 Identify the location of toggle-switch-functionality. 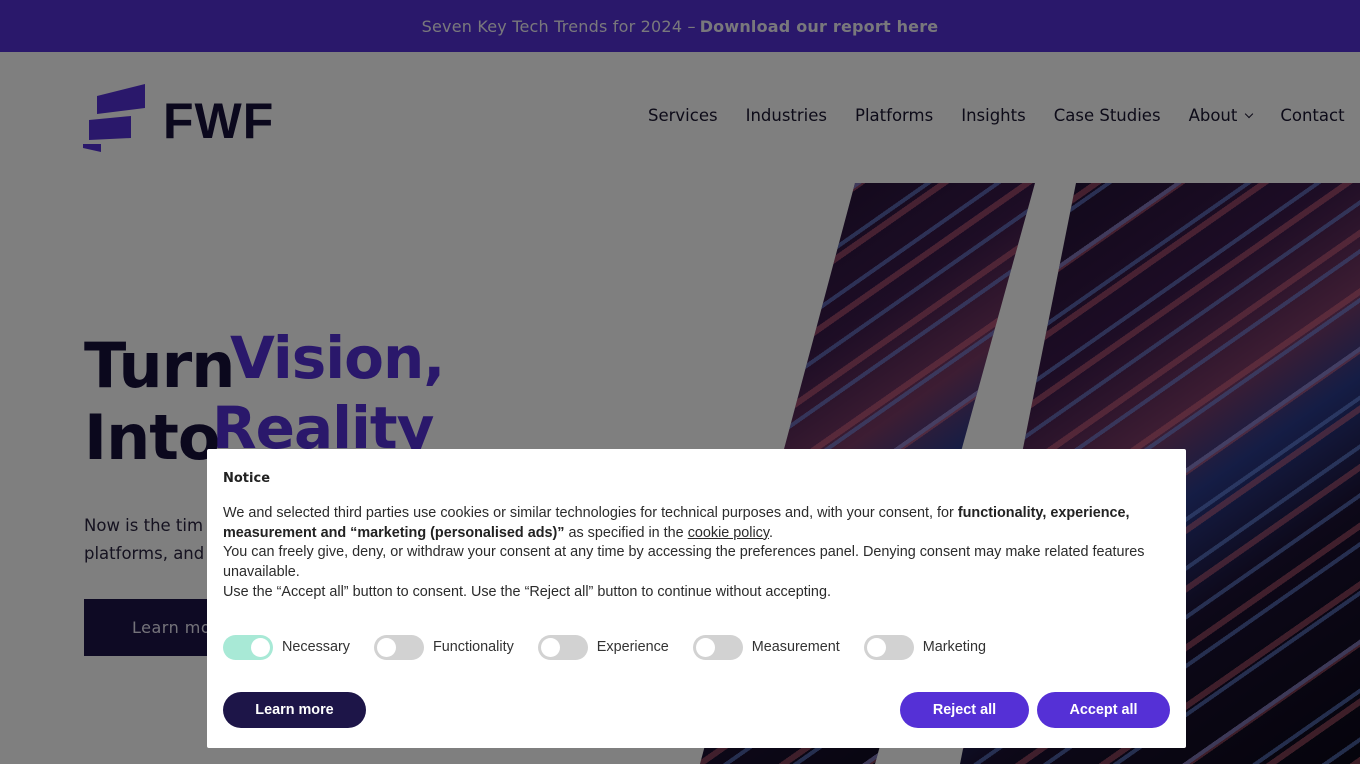
(398, 647).